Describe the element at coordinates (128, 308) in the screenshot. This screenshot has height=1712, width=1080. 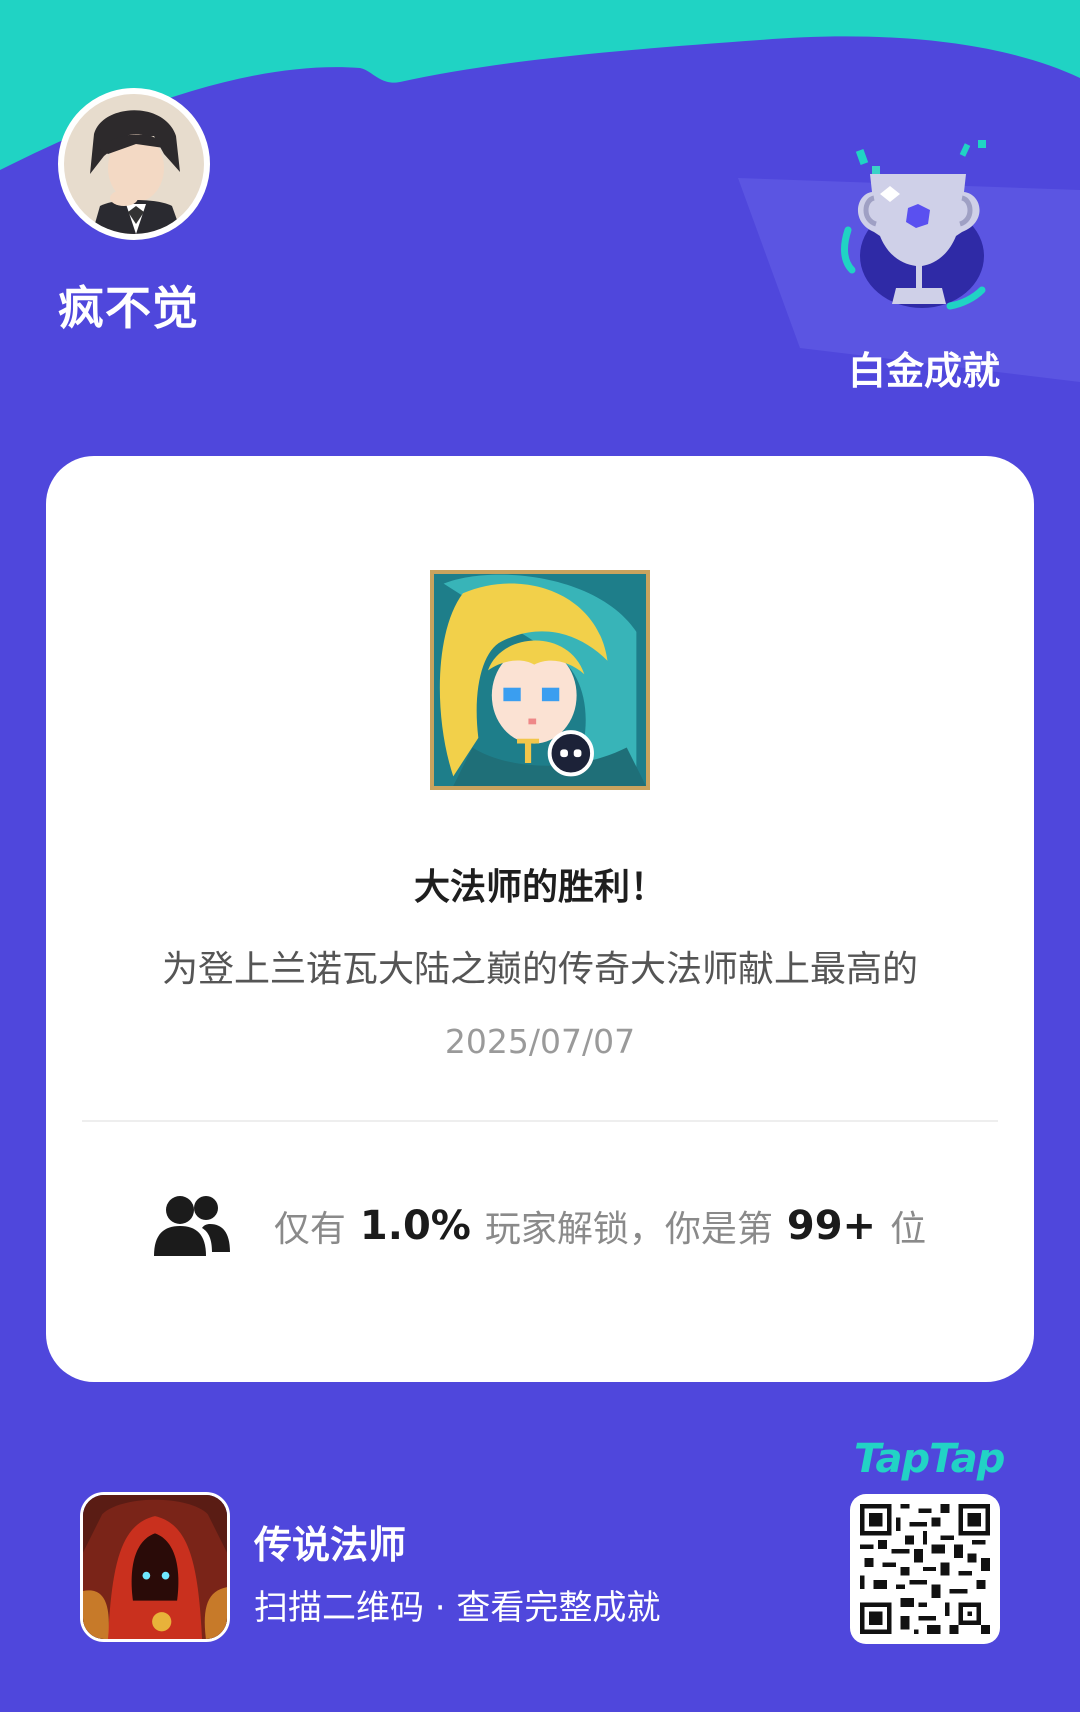
I see `username: 疯不觉` at that location.